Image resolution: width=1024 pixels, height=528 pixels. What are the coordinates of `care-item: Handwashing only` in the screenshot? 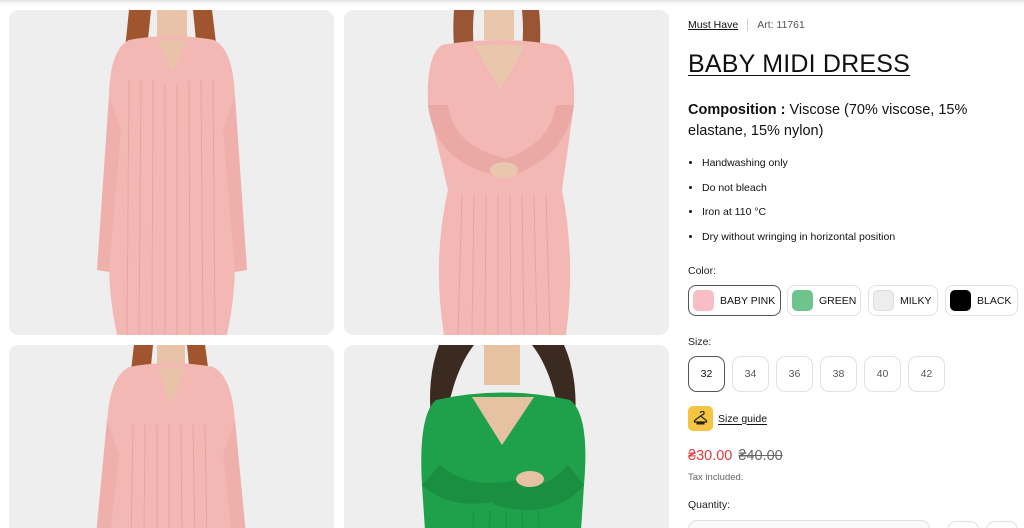 It's located at (798, 167).